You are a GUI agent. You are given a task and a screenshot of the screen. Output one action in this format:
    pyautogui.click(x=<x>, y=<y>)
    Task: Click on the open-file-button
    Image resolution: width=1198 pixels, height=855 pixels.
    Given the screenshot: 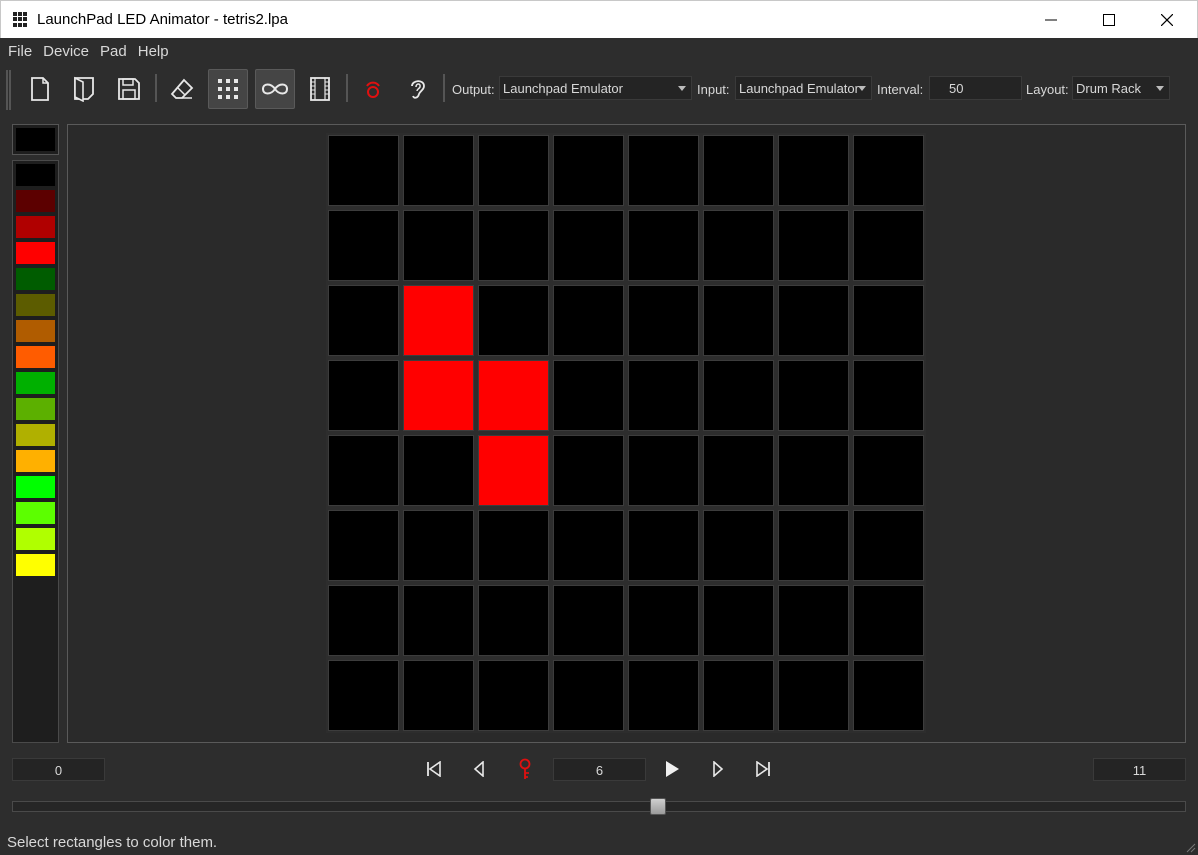 What is the action you would take?
    pyautogui.click(x=84, y=89)
    